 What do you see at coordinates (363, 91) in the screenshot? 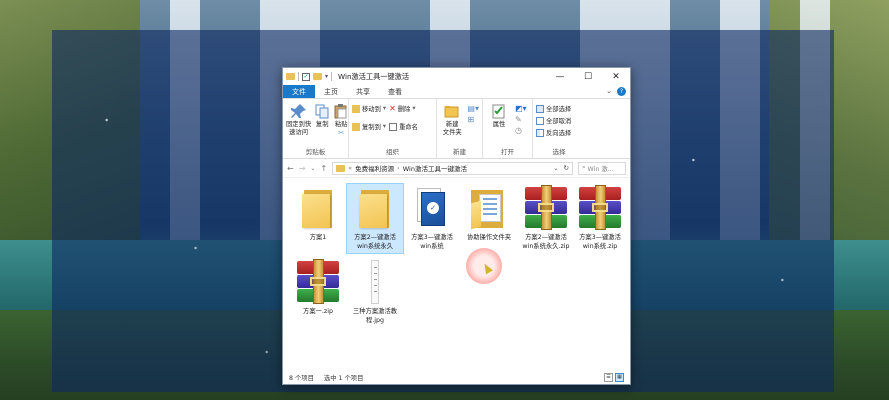
I see `tab-share: 共享` at bounding box center [363, 91].